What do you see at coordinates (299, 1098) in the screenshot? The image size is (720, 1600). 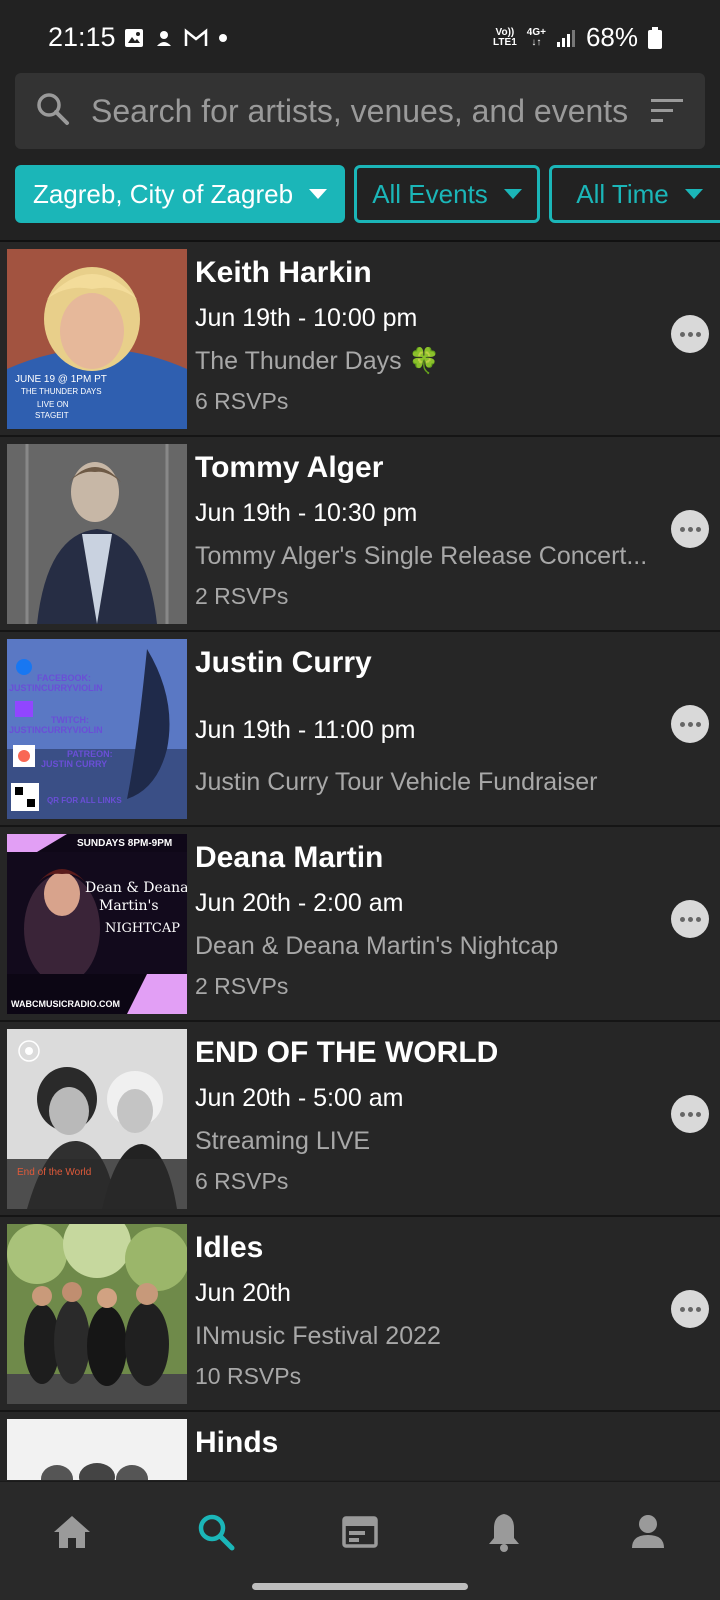 I see `event-date: Jun 20th - 5:00 am` at bounding box center [299, 1098].